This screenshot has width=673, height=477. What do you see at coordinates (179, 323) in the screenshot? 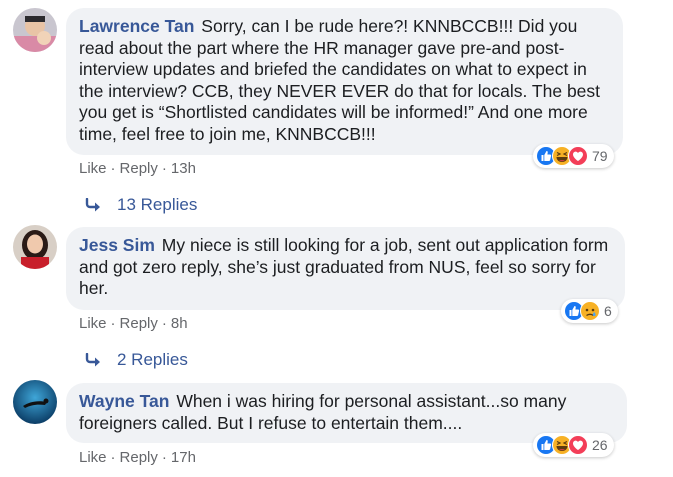
I see `comment-time: 8h` at bounding box center [179, 323].